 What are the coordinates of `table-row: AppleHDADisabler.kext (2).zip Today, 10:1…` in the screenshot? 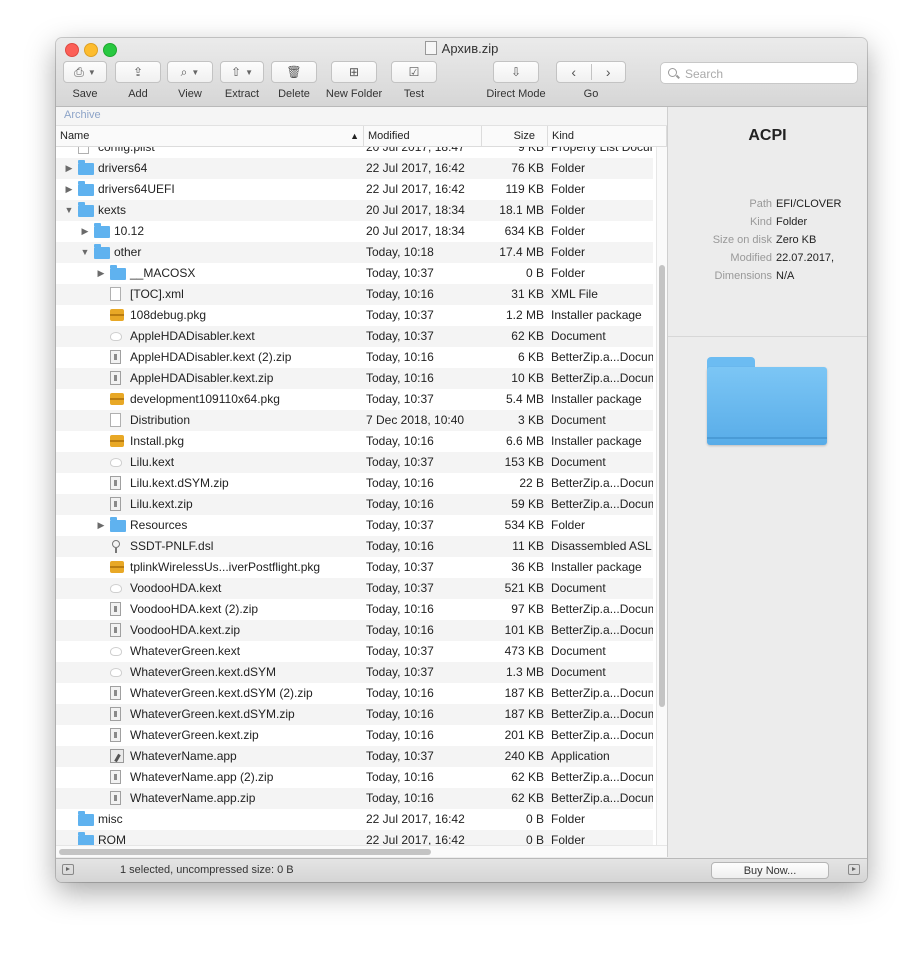 It's located at (354, 357).